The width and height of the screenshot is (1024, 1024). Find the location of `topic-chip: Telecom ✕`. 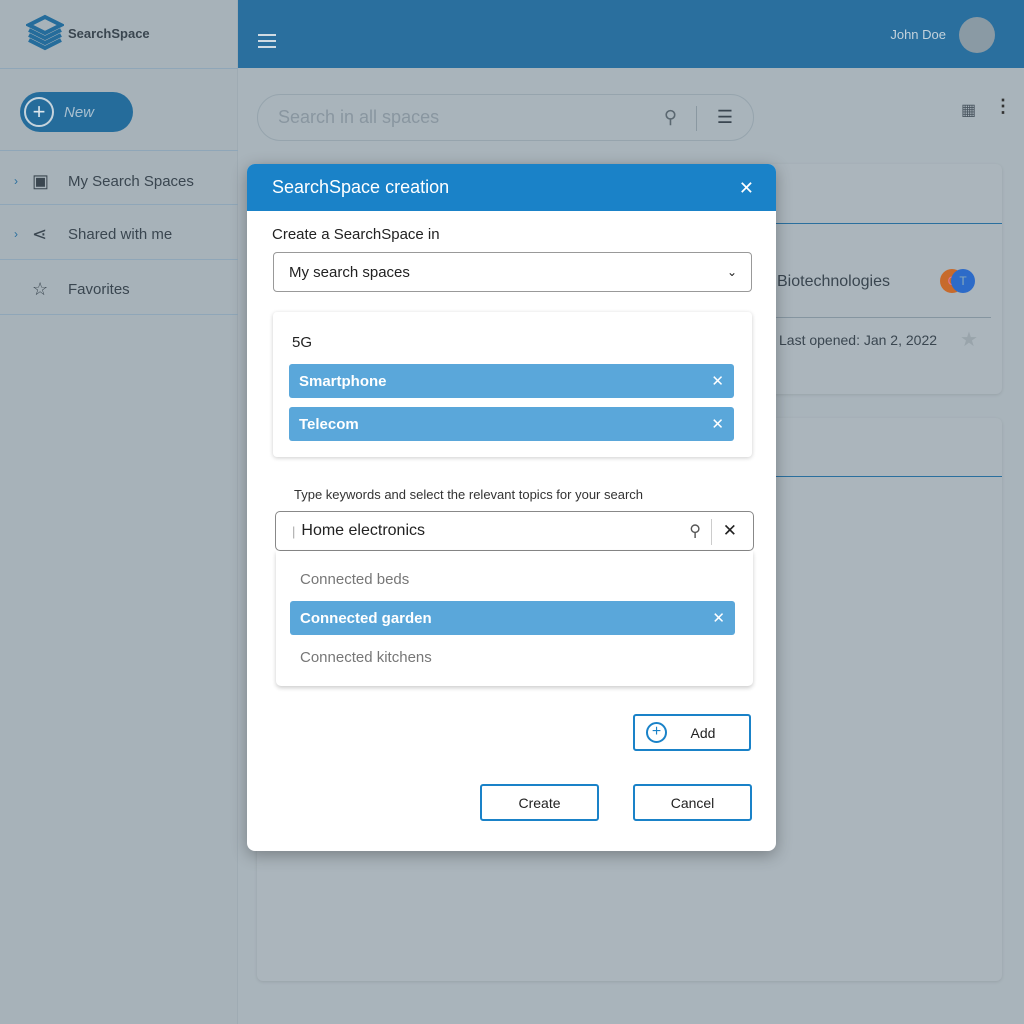

topic-chip: Telecom ✕ is located at coordinates (511, 424).